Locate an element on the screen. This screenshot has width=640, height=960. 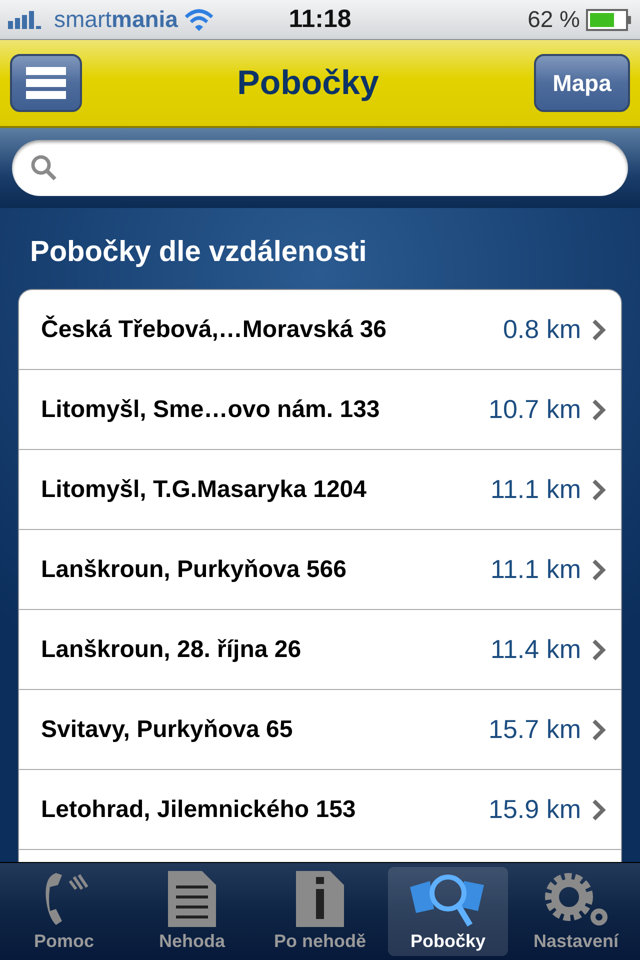
carrier-name: smartmania is located at coordinates (116, 19).